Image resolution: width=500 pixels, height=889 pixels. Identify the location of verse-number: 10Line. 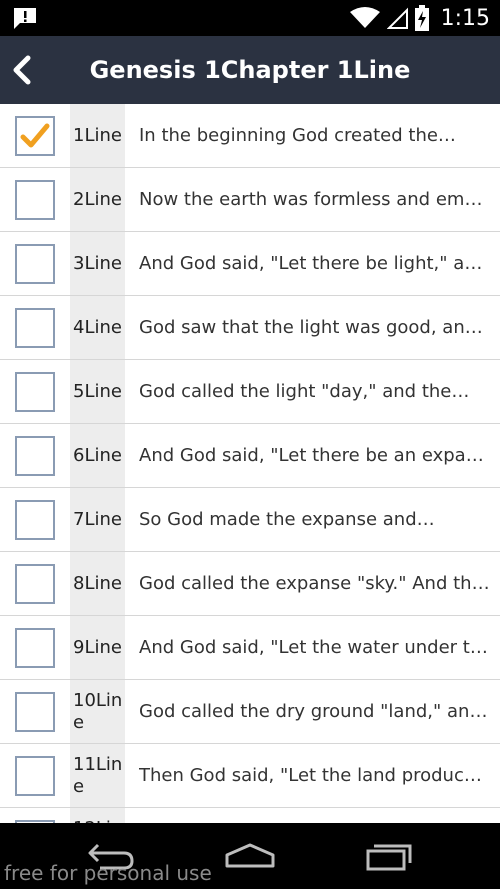
(97, 711).